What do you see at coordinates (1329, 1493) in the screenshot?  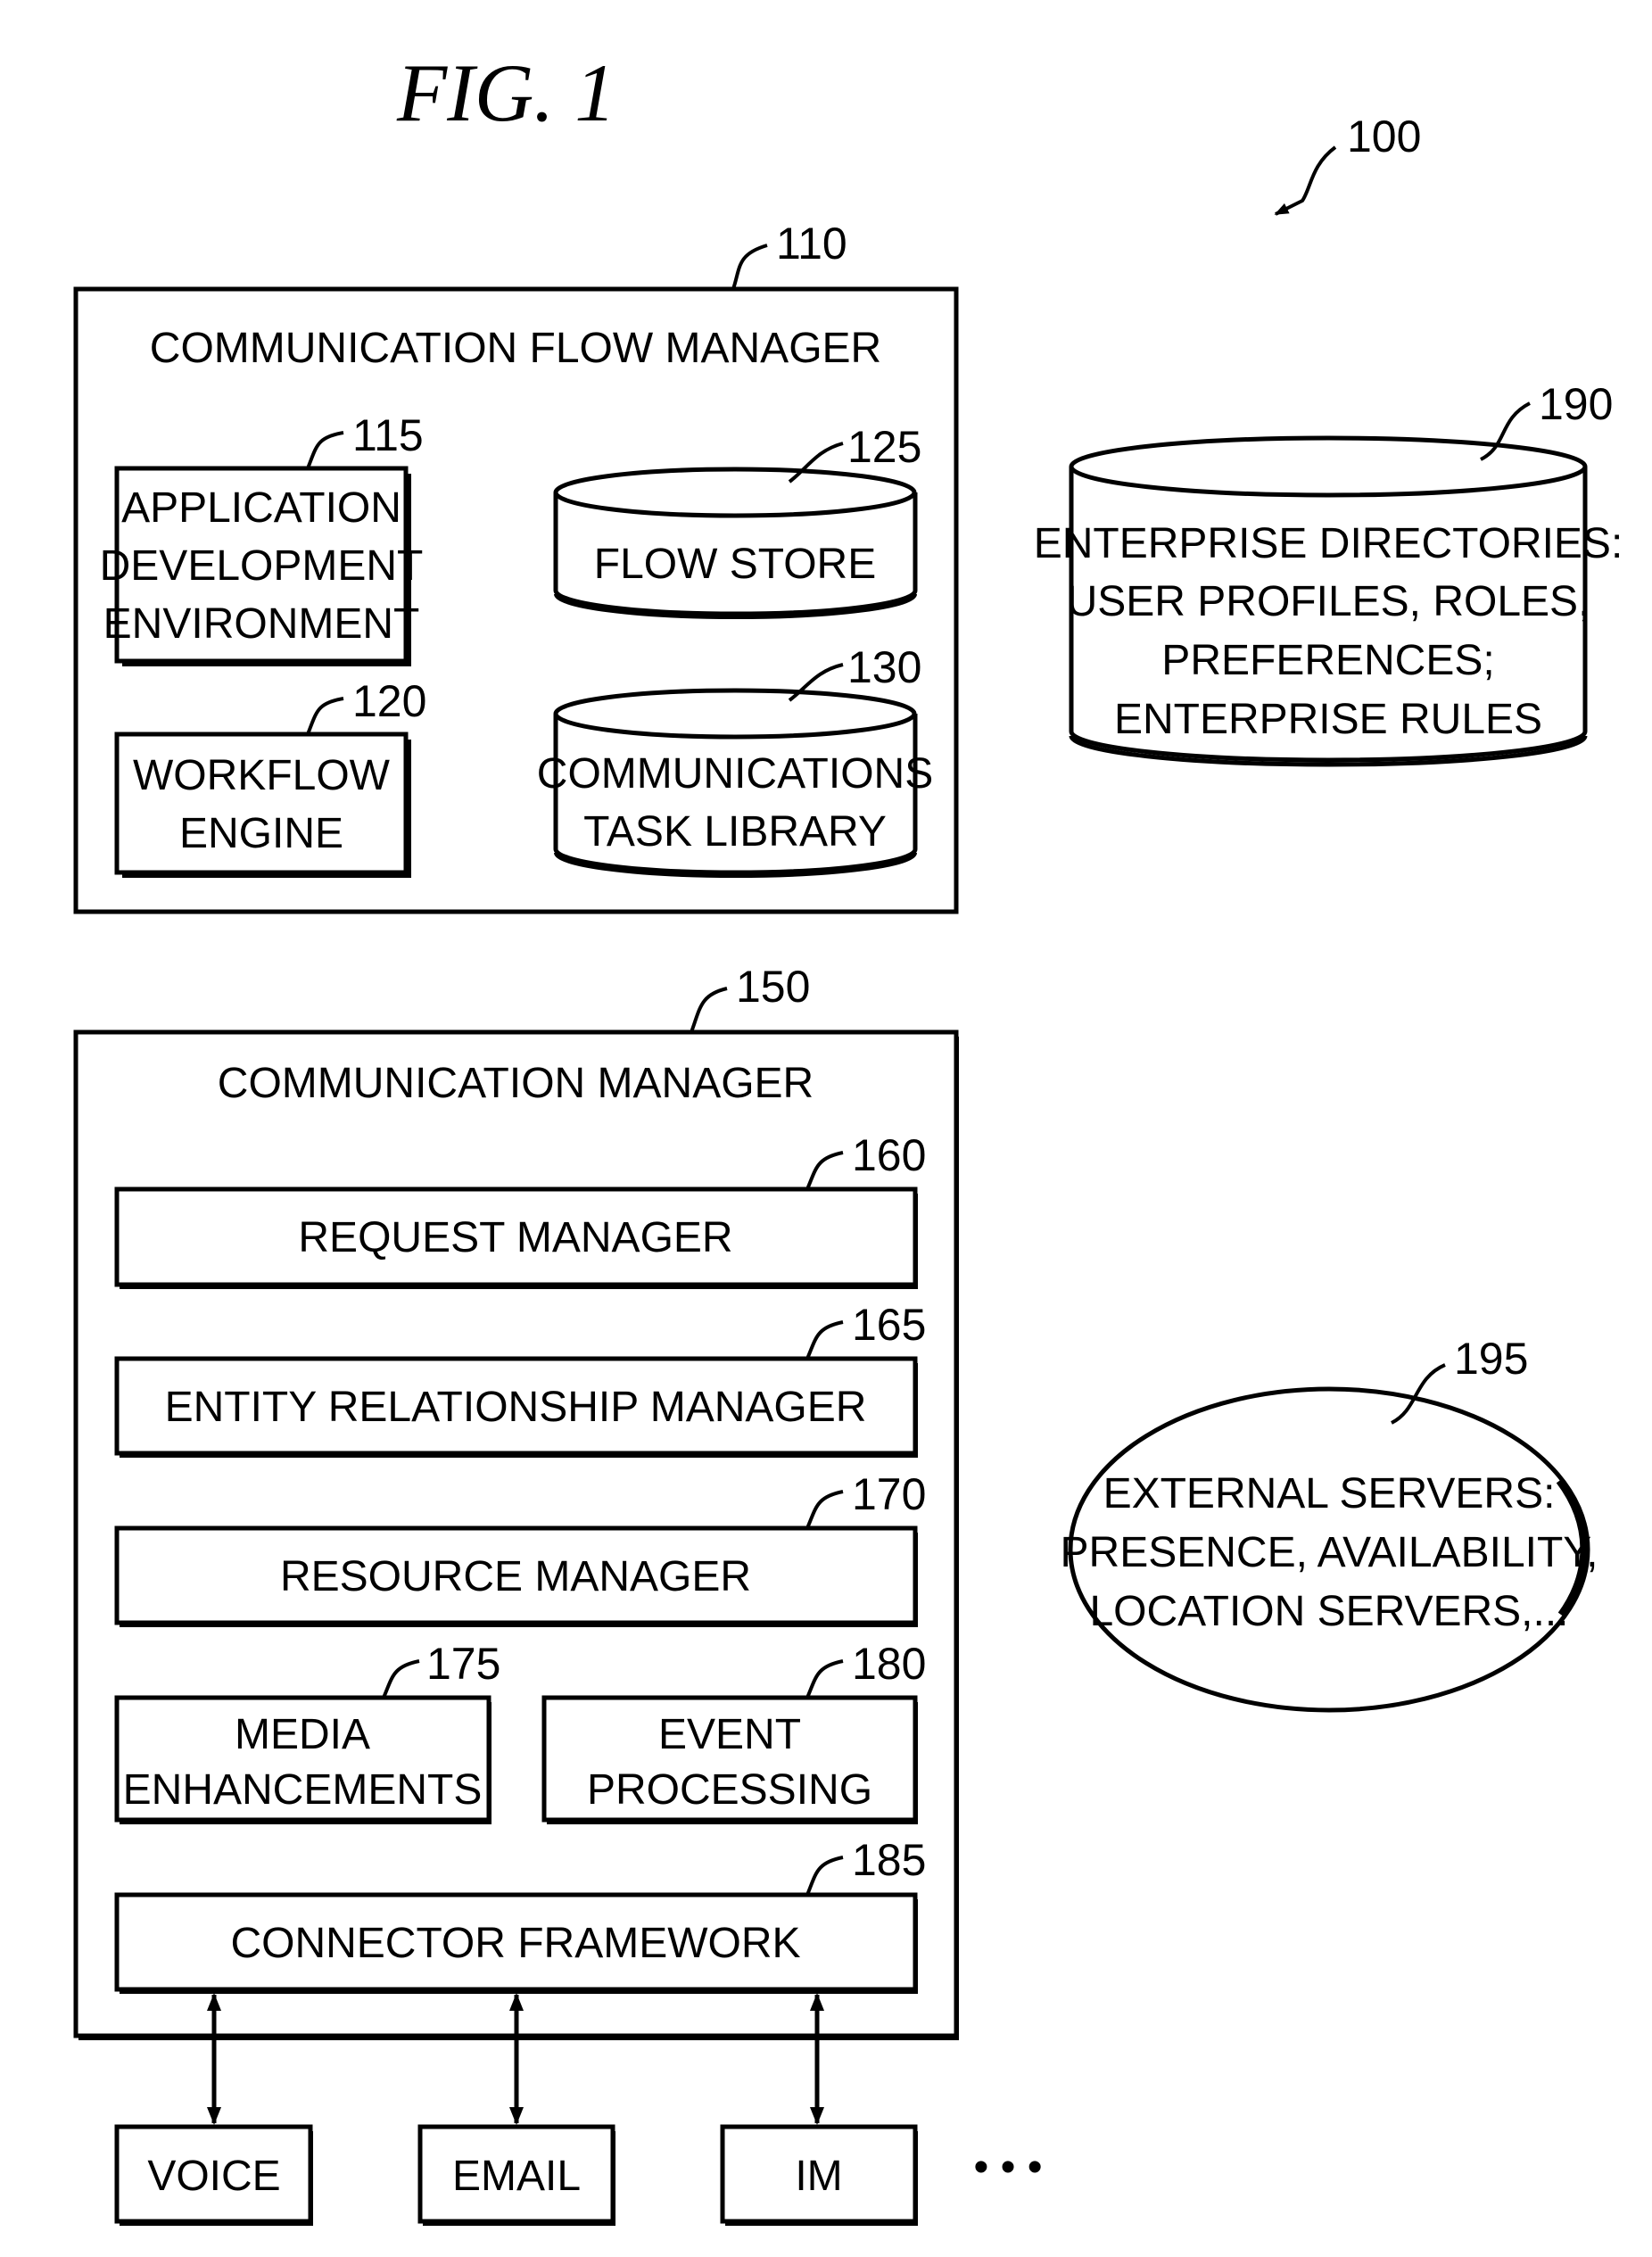 I see `external-servers-line-1: EXTERNAL SERVERS:` at bounding box center [1329, 1493].